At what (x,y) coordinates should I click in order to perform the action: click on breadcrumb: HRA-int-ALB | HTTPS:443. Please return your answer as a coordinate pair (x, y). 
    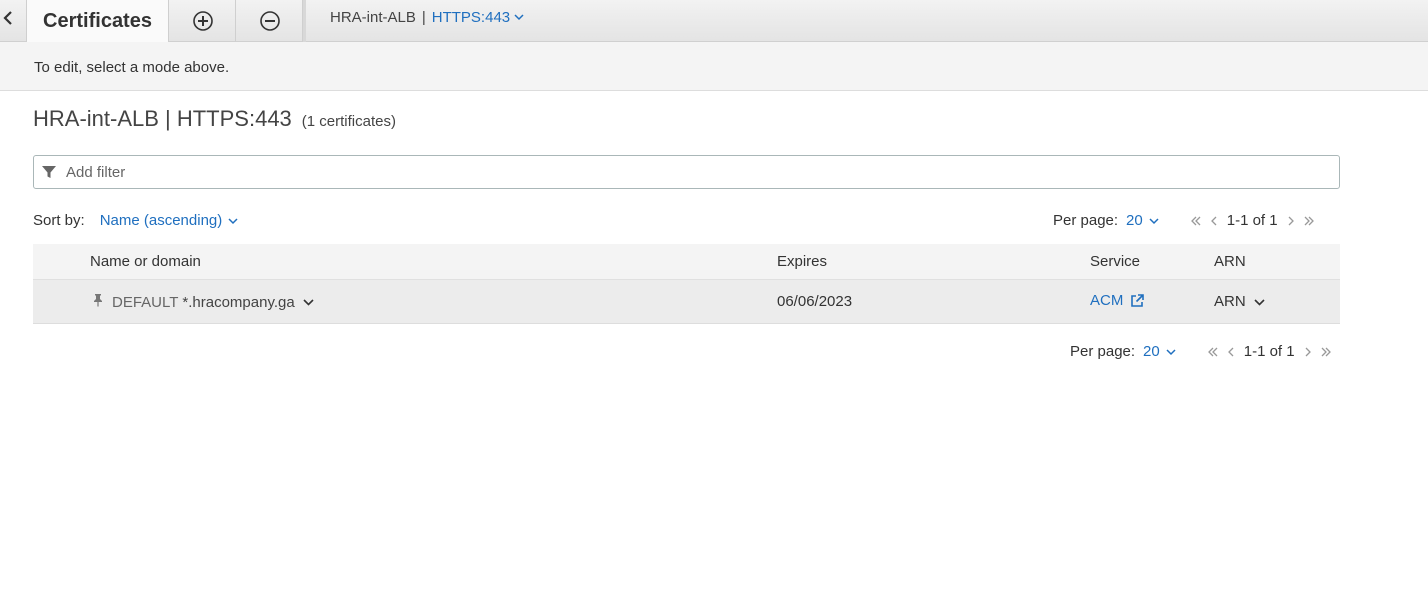
    Looking at the image, I should click on (427, 17).